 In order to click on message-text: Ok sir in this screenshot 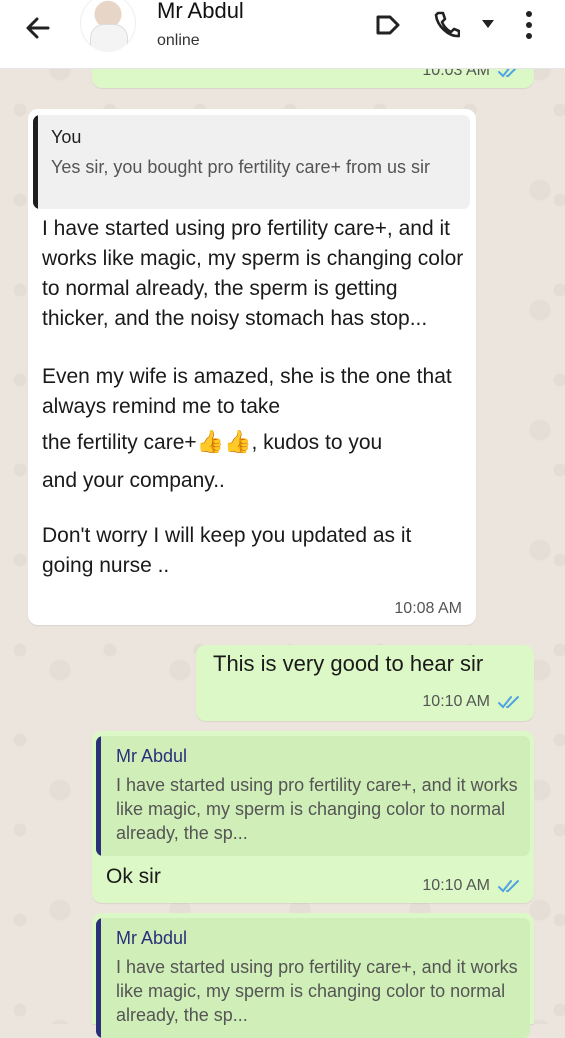, I will do `click(133, 876)`.